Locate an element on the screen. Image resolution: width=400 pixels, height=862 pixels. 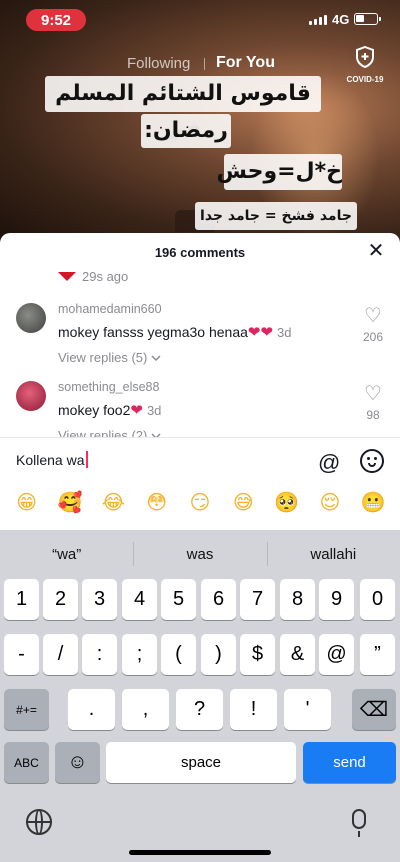
like-count: 206 is located at coordinates (373, 337).